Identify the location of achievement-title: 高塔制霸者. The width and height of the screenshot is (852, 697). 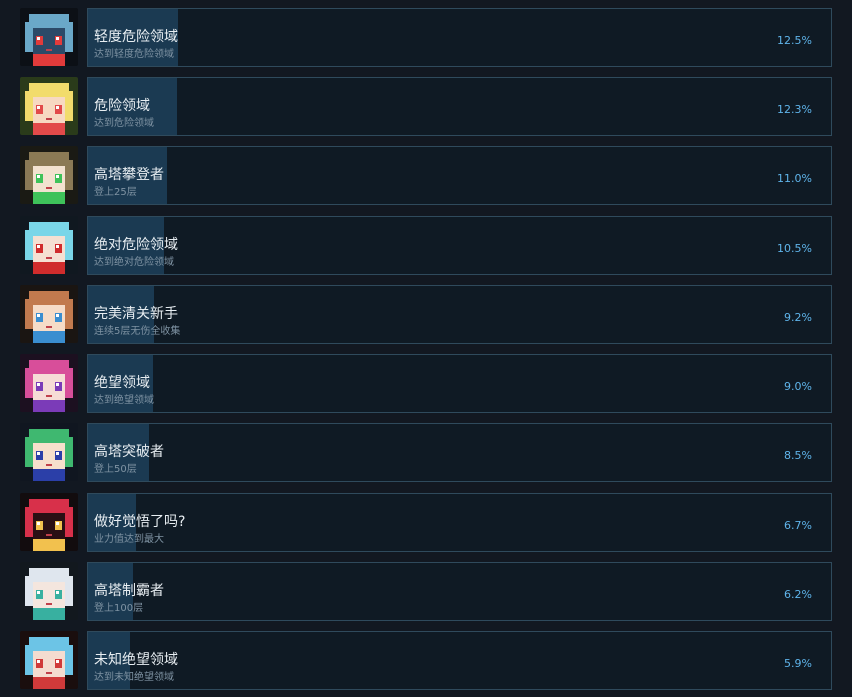
(129, 591).